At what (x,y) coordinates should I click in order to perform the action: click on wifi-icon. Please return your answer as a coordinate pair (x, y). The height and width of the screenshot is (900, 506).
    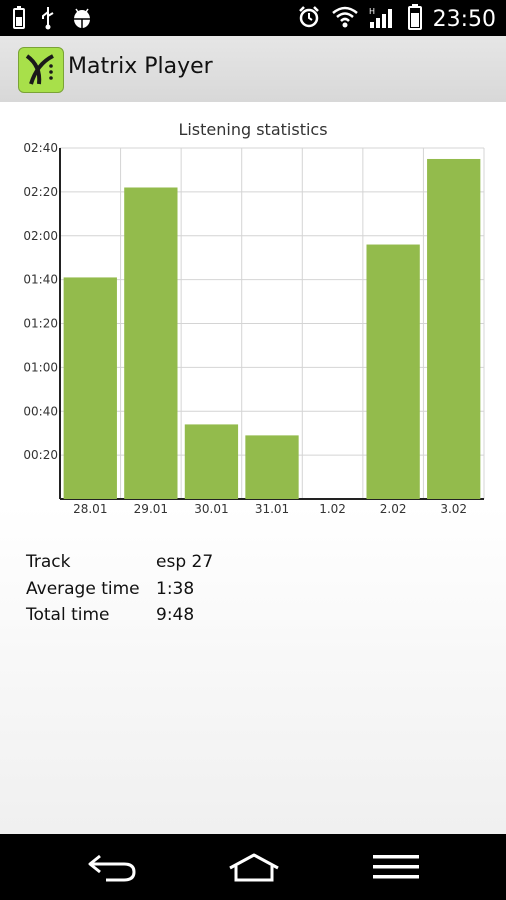
    Looking at the image, I should click on (345, 19).